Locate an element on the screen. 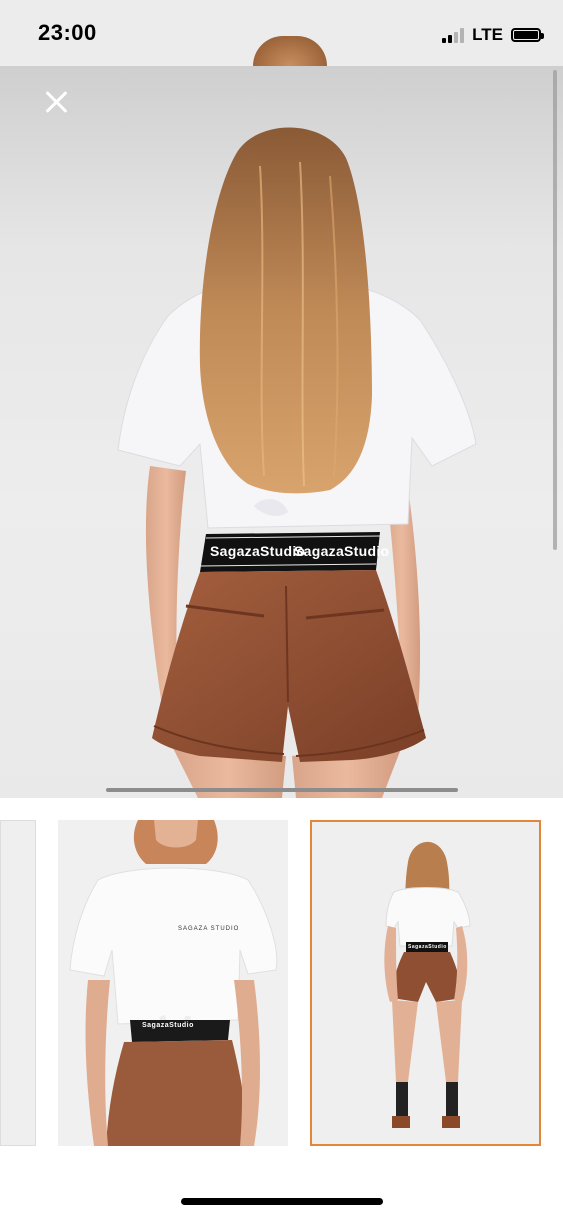 The image size is (563, 1219). thumbnail-1: SAGAZA STUDIO SagazaStudio is located at coordinates (173, 983).